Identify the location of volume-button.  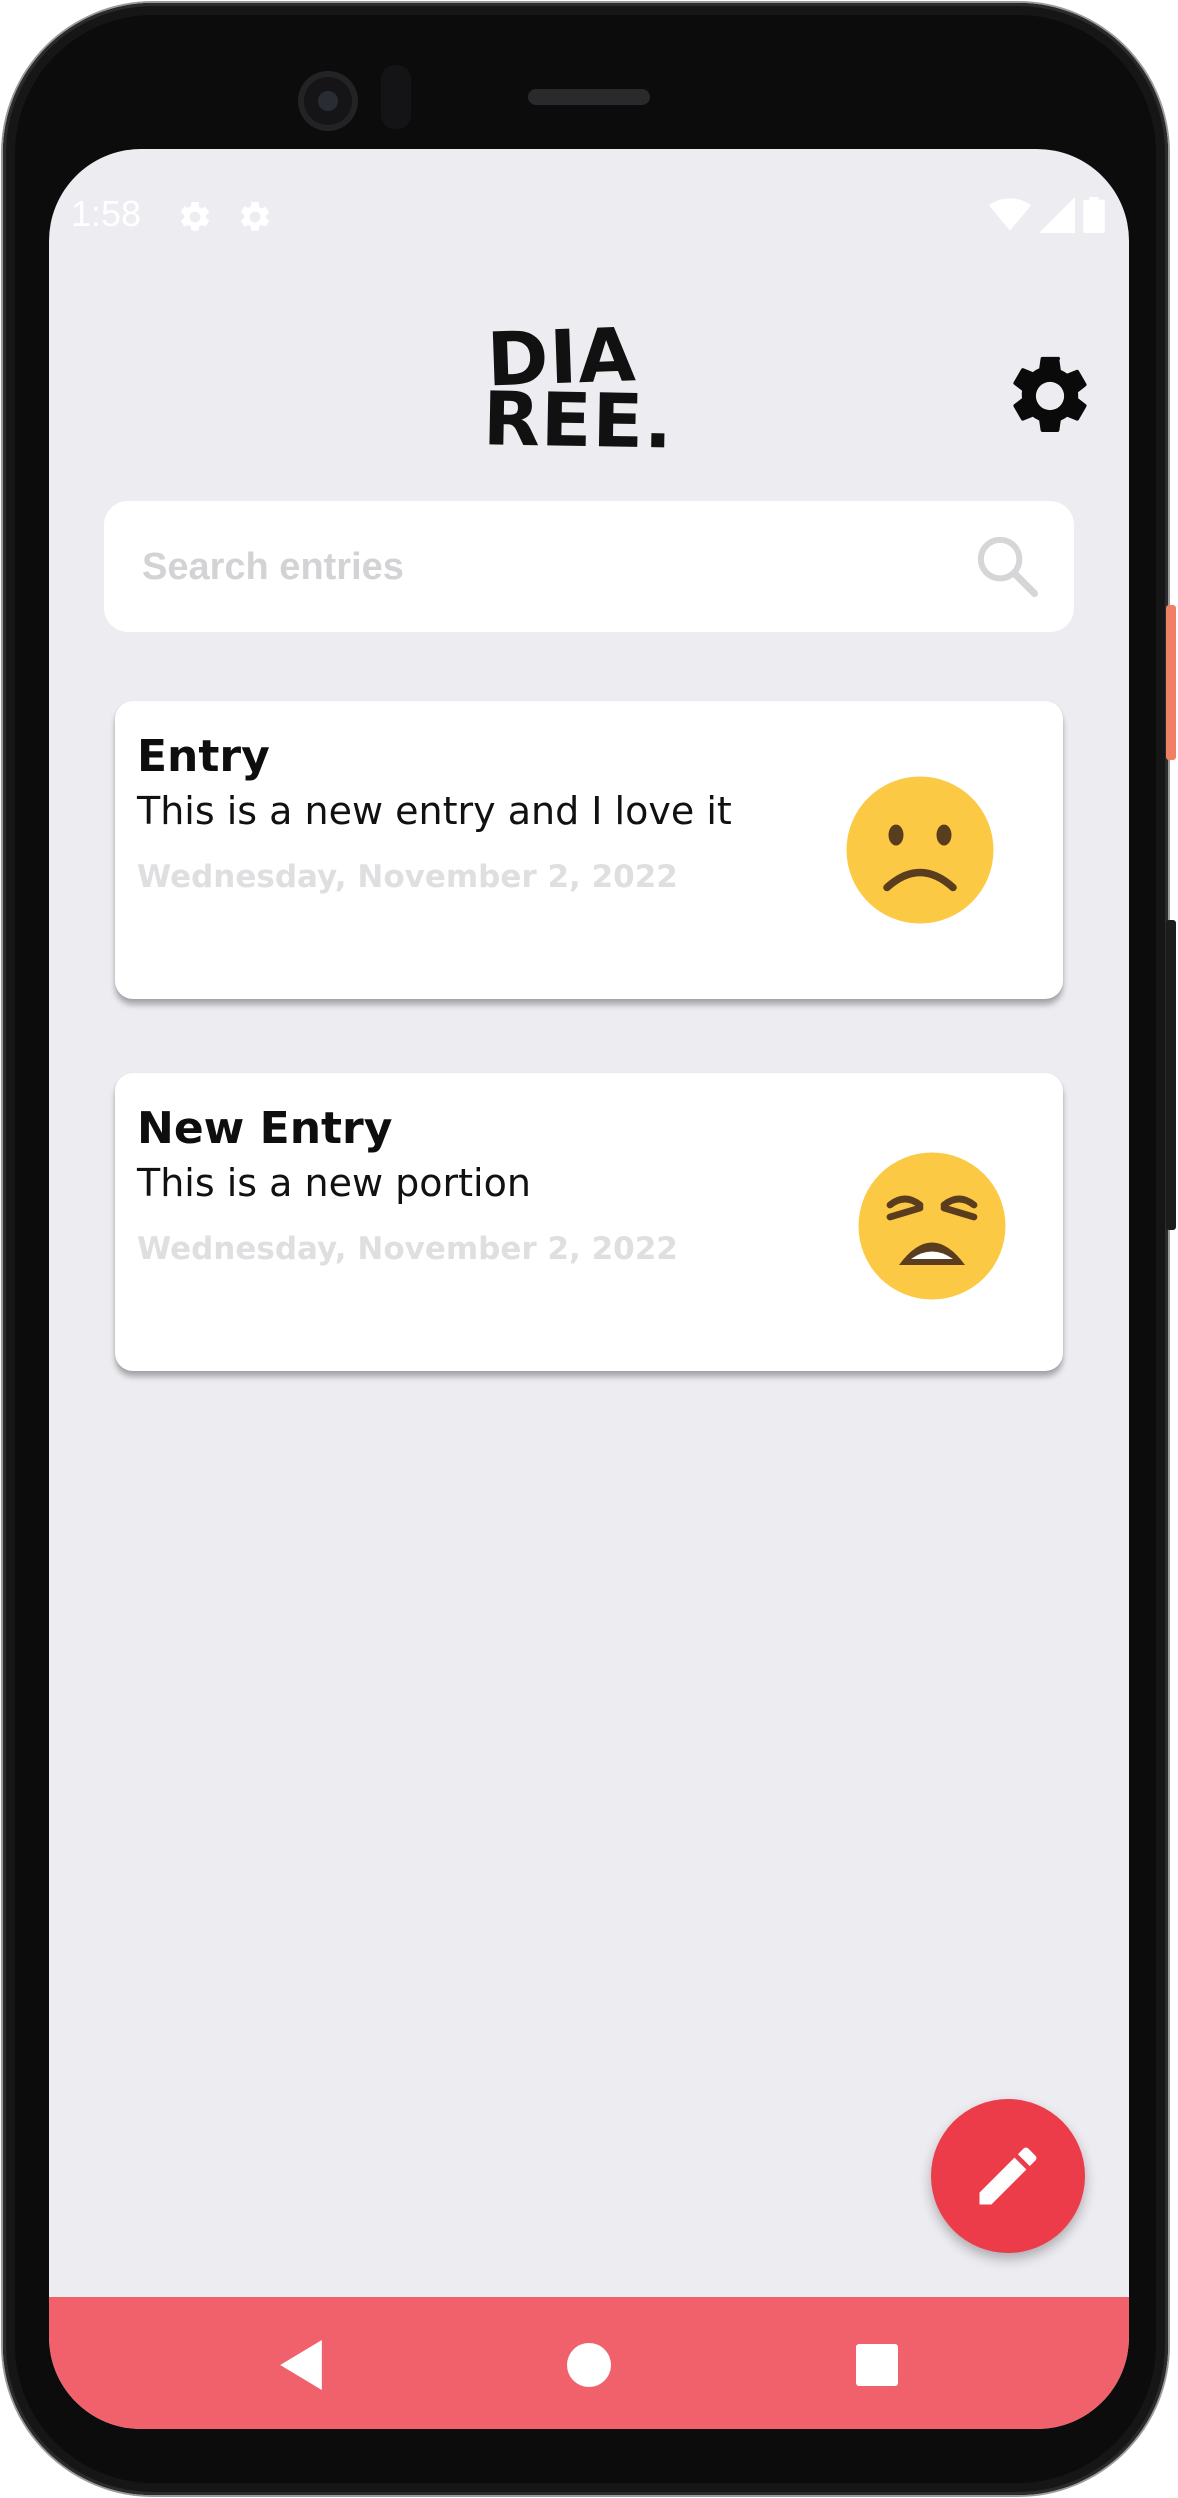
(1171, 1075).